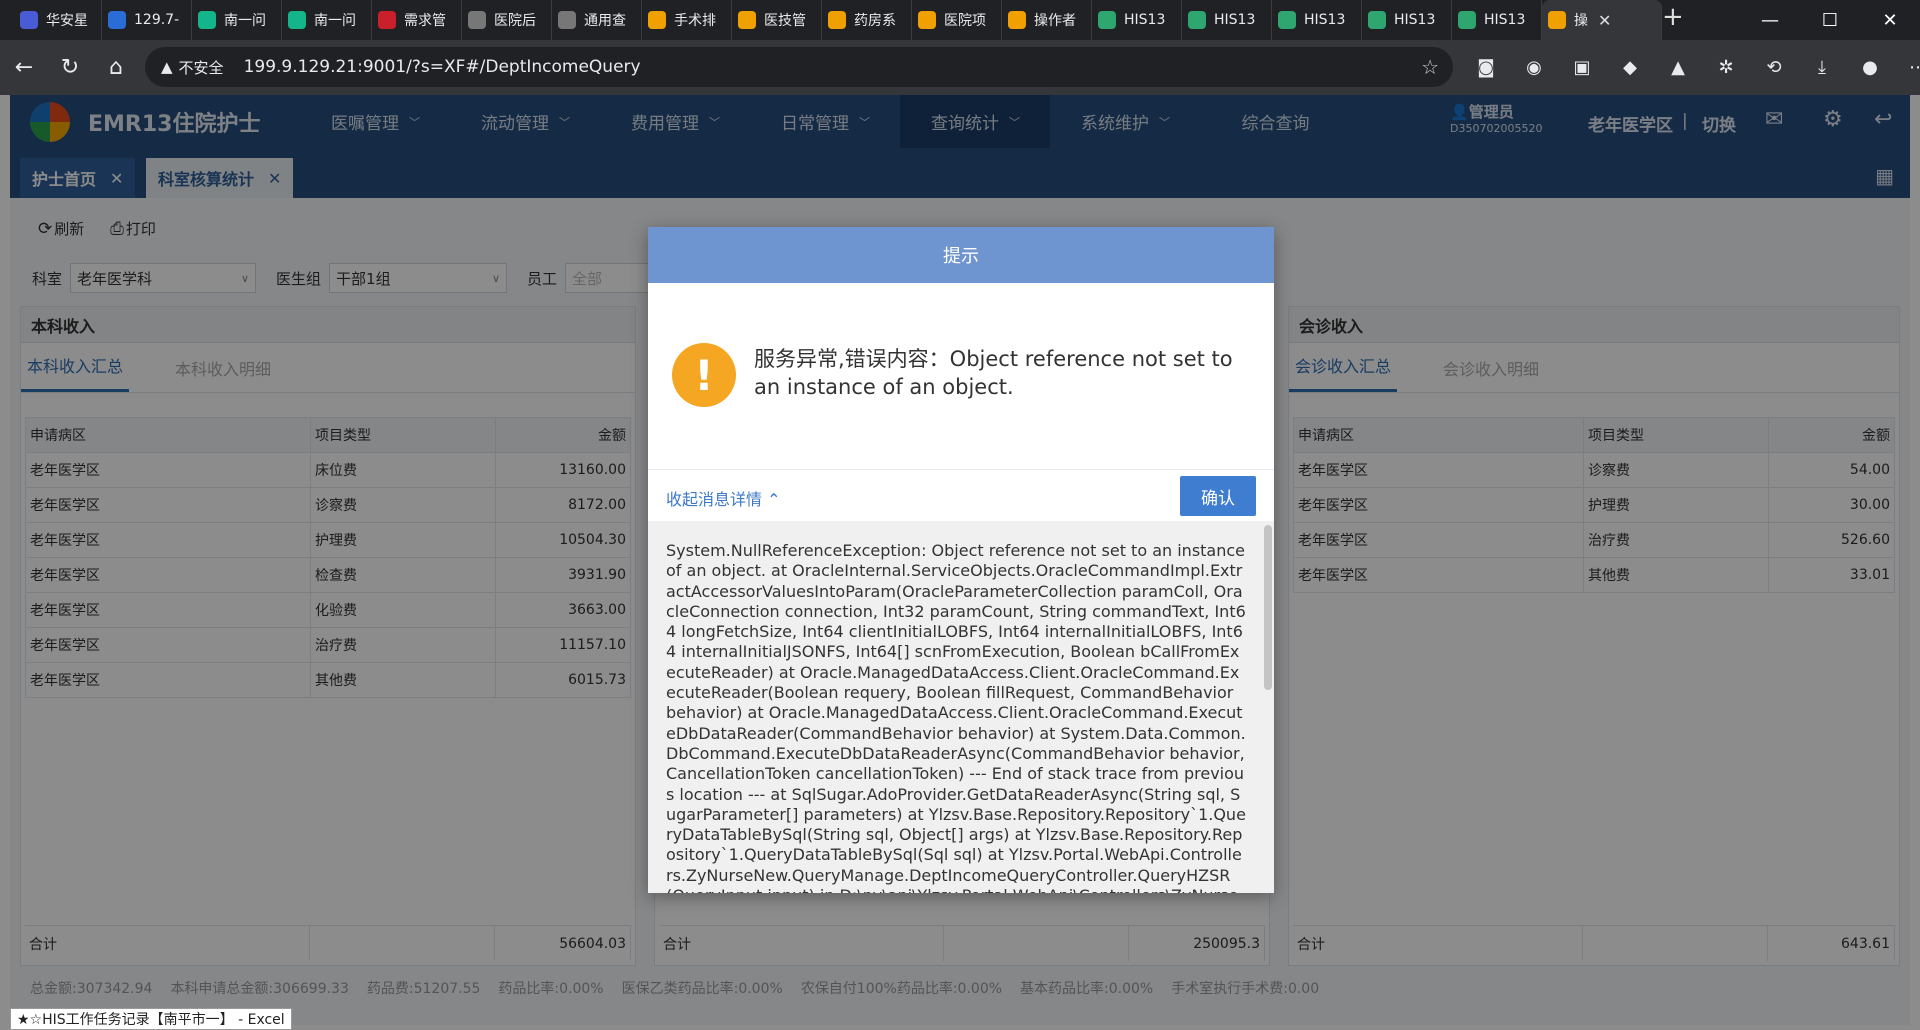 This screenshot has height=1030, width=1920. What do you see at coordinates (1486, 67) in the screenshot?
I see `extension-icon: ◙` at bounding box center [1486, 67].